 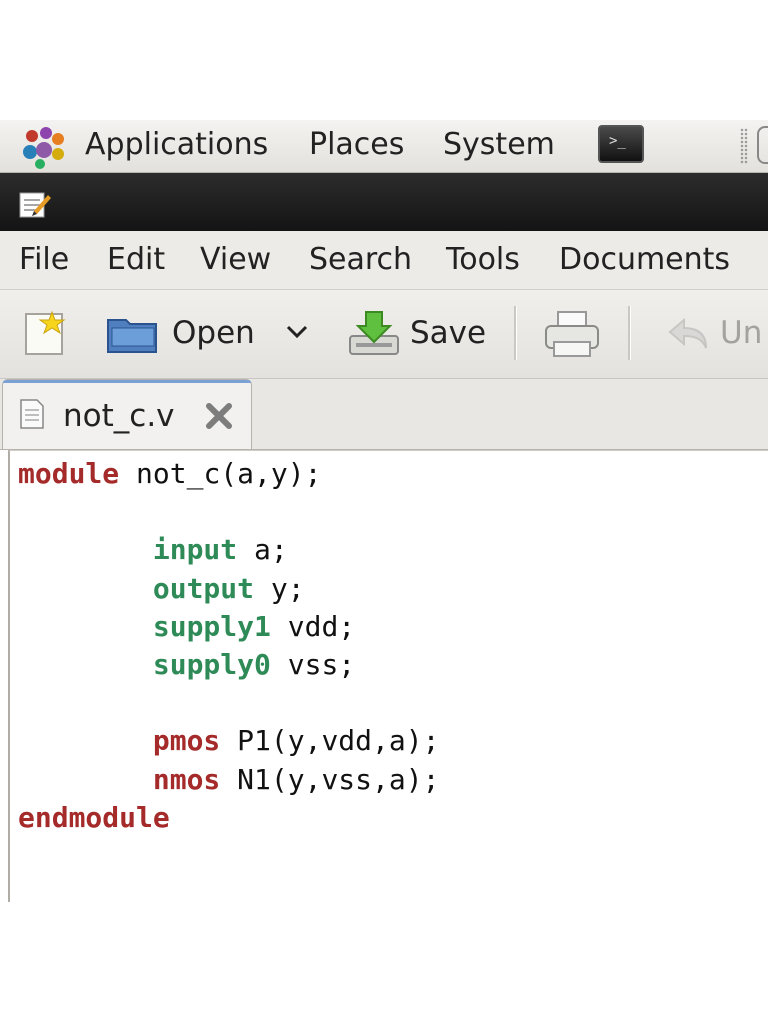 I want to click on menu-tools: Tools, so click(x=483, y=260).